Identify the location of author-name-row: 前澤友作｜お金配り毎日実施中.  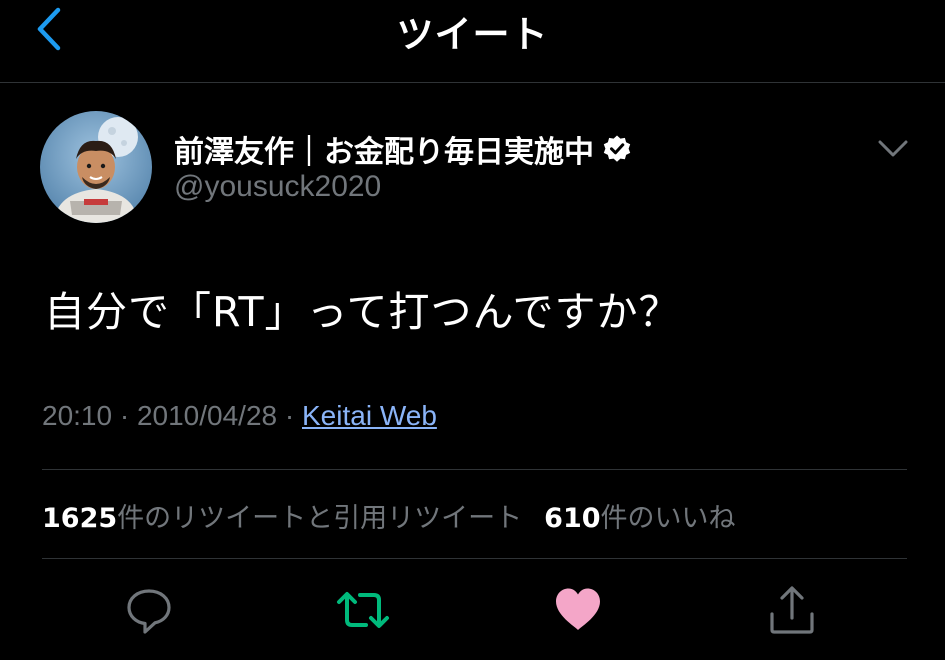
(403, 149).